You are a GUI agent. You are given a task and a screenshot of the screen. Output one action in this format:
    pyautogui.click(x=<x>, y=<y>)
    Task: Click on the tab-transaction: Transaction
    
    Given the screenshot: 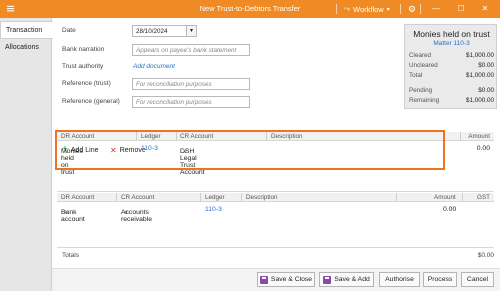 What is the action you would take?
    pyautogui.click(x=26, y=30)
    